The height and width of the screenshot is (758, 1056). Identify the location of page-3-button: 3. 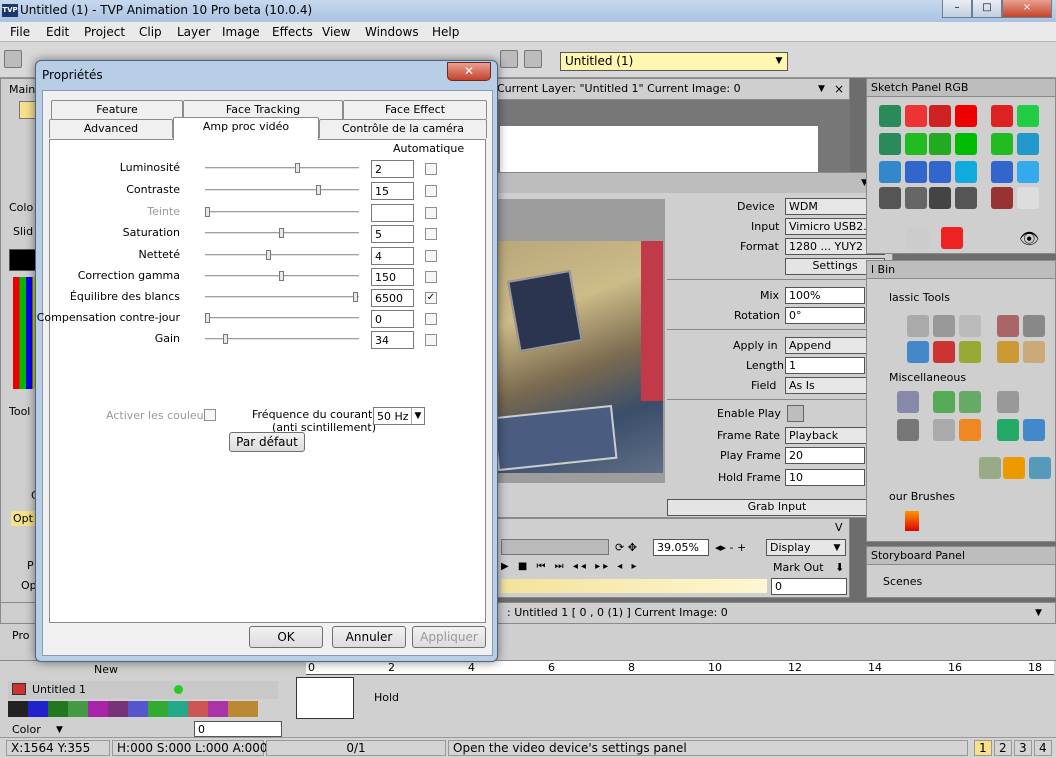
(1023, 748).